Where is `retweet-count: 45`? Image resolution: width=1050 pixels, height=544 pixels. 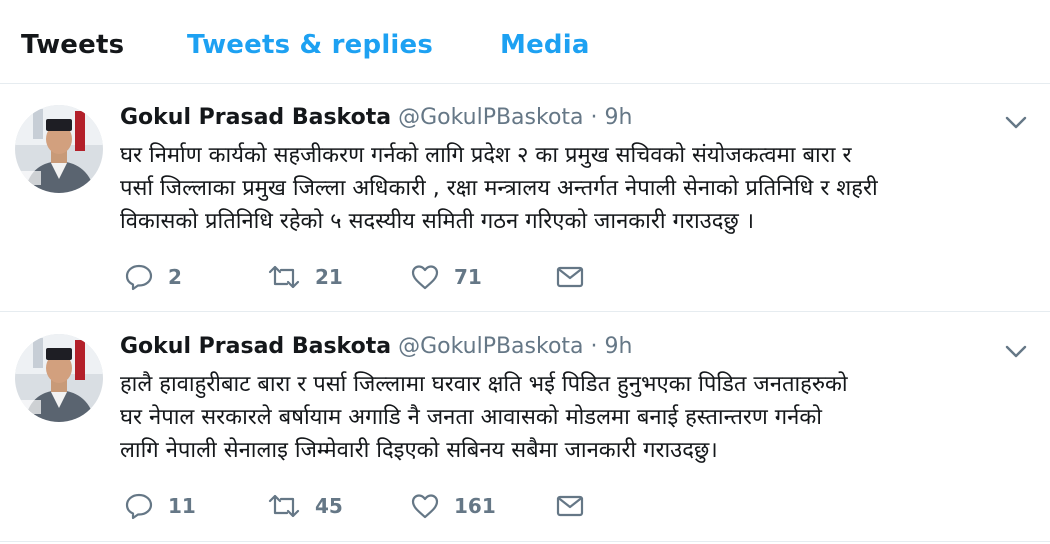 retweet-count: 45 is located at coordinates (329, 506).